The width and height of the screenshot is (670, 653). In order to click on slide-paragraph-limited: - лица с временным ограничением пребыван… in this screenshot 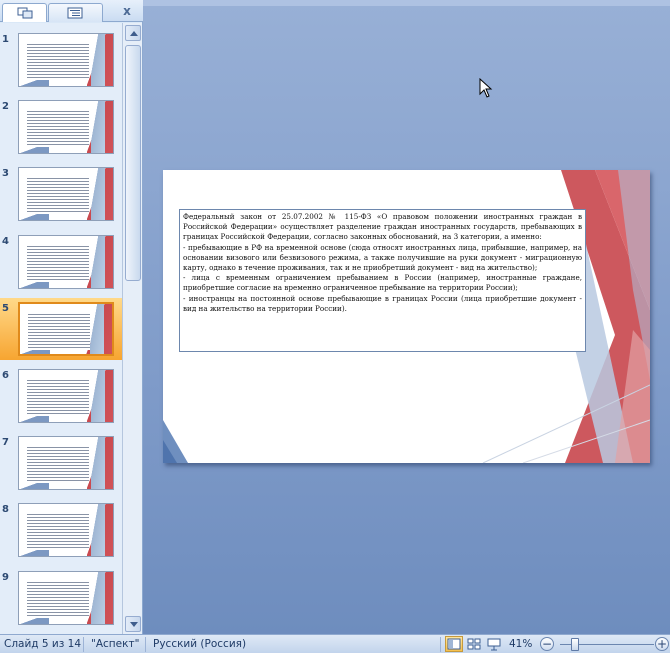, I will do `click(382, 283)`.